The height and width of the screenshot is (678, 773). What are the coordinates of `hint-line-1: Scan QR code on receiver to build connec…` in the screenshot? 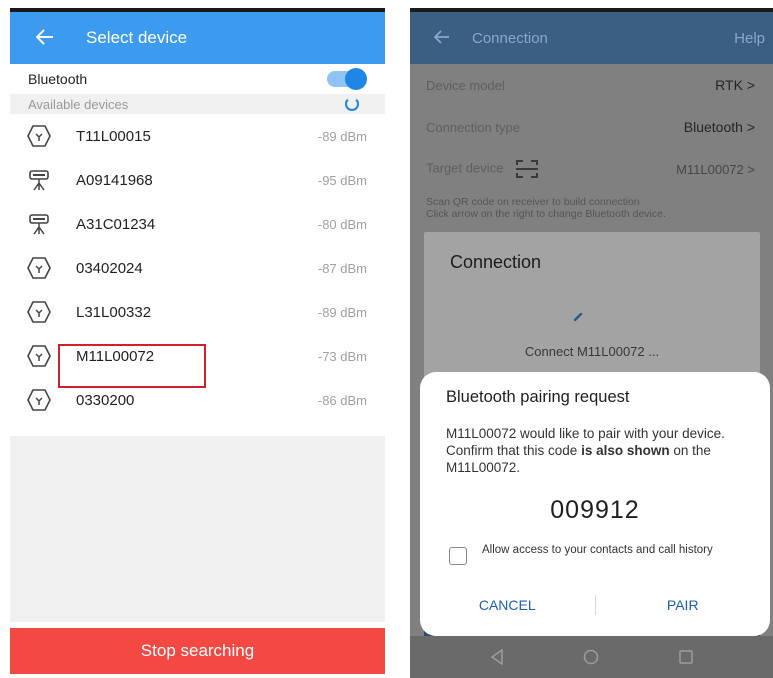 It's located at (533, 202).